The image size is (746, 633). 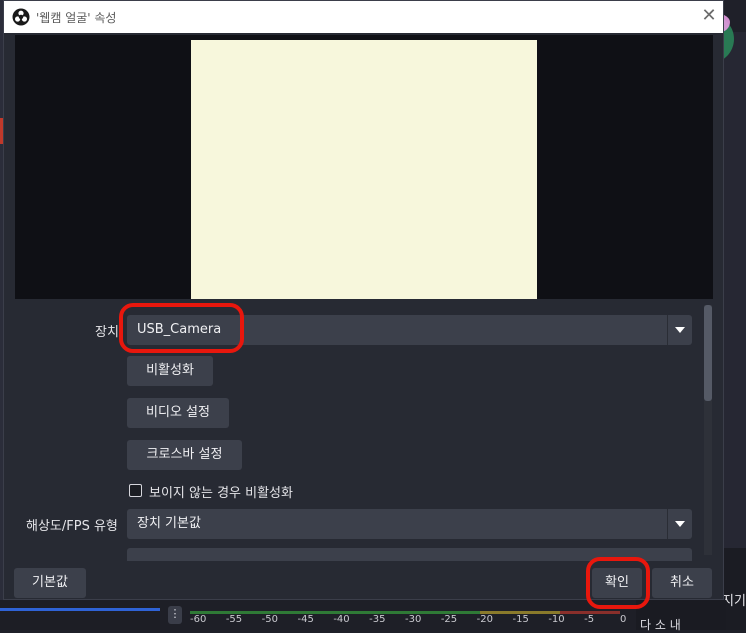 I want to click on background-right-panel, so click(x=735, y=331).